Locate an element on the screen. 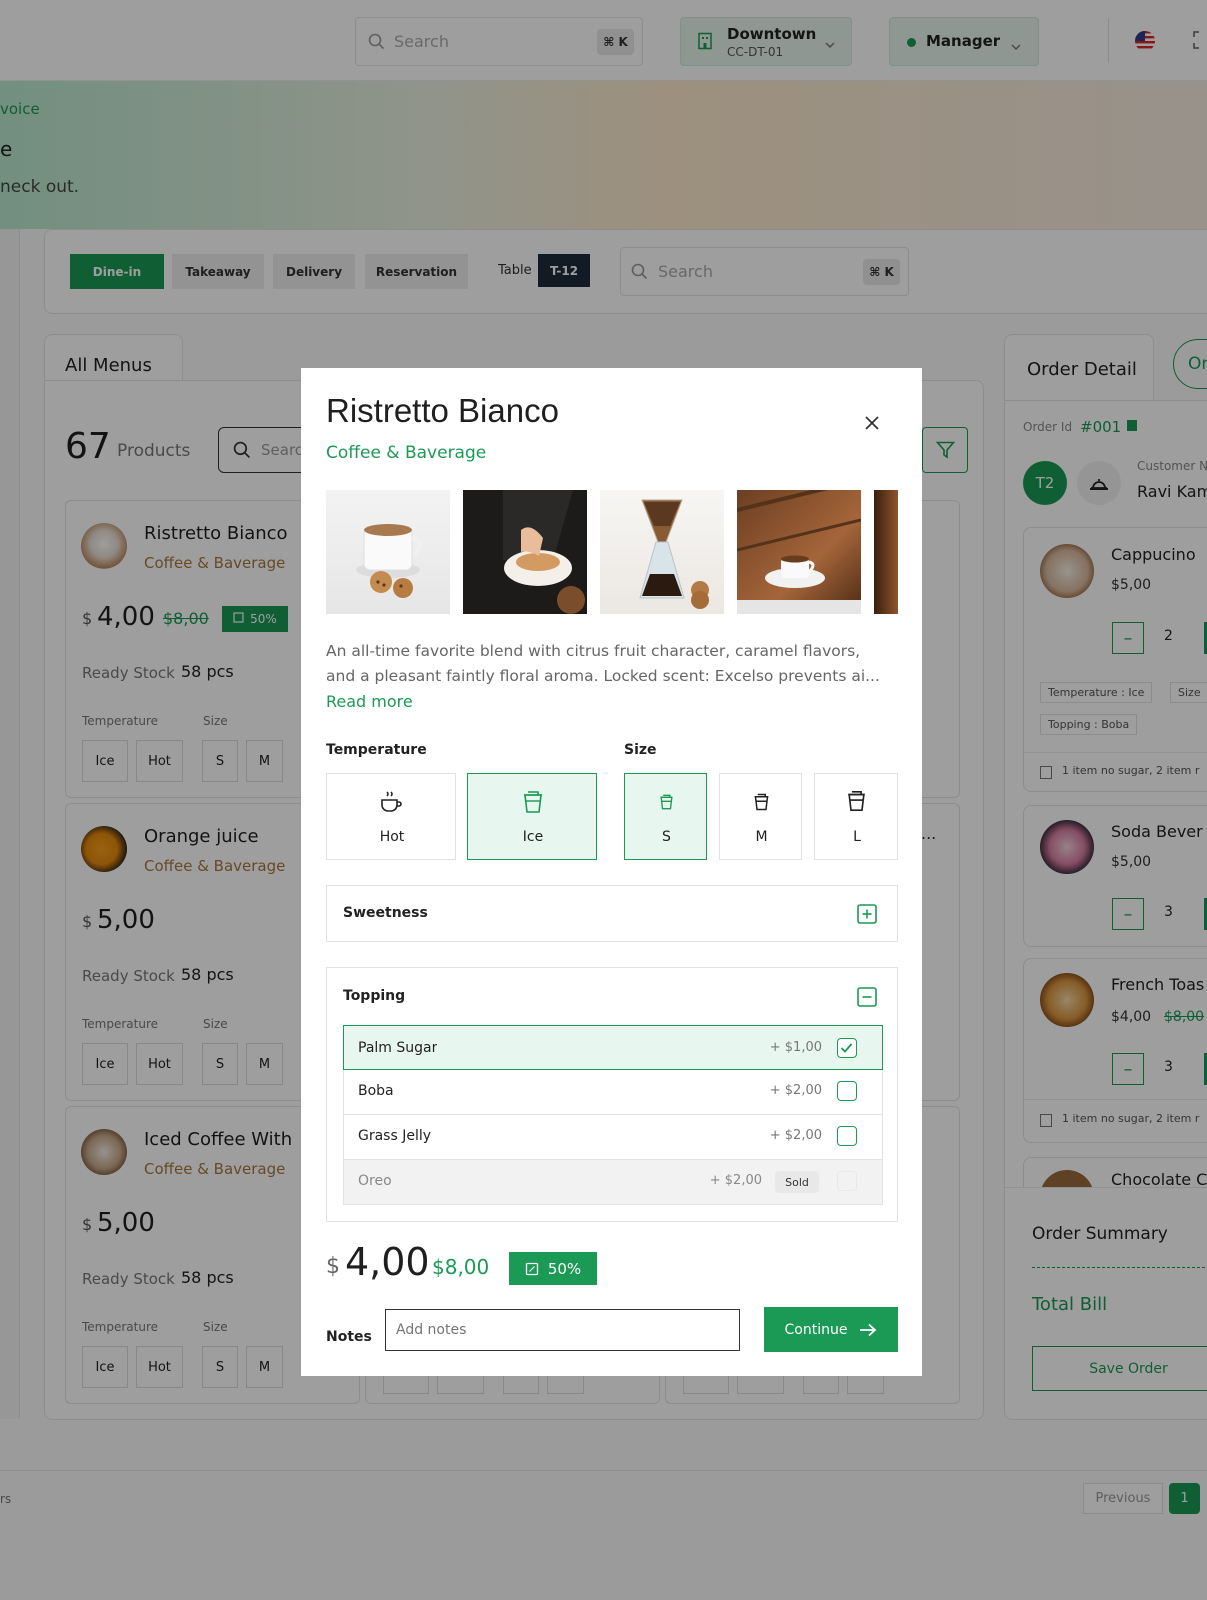  medium-cup-icon is located at coordinates (761, 804).